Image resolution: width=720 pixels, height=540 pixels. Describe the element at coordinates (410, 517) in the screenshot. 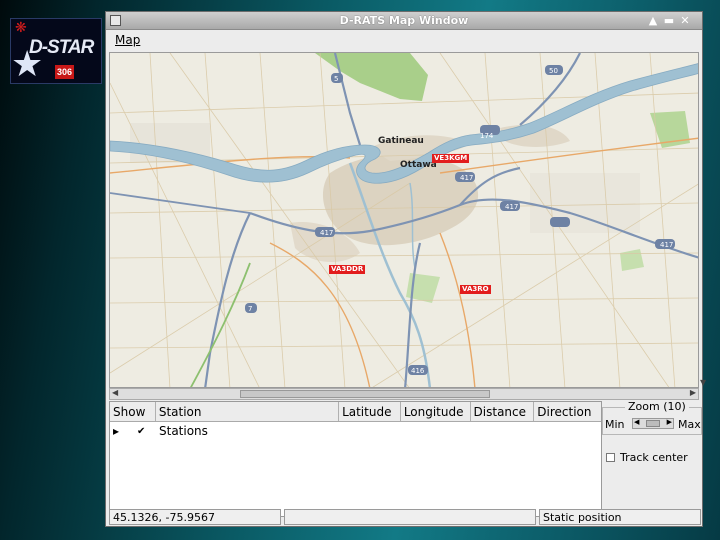

I see `status-message` at that location.